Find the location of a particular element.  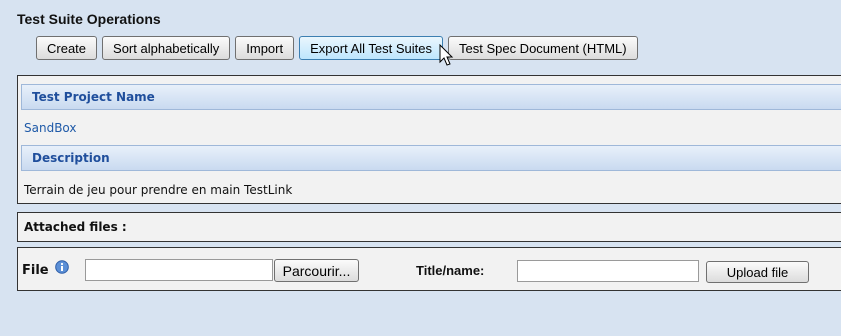

operations-title: Test Suite Operations is located at coordinates (89, 19).